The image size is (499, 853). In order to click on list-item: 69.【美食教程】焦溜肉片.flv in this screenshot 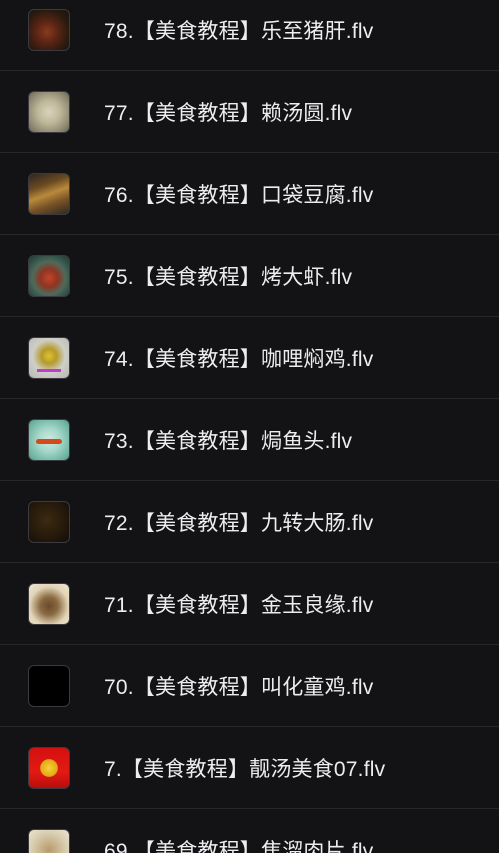, I will do `click(249, 831)`.